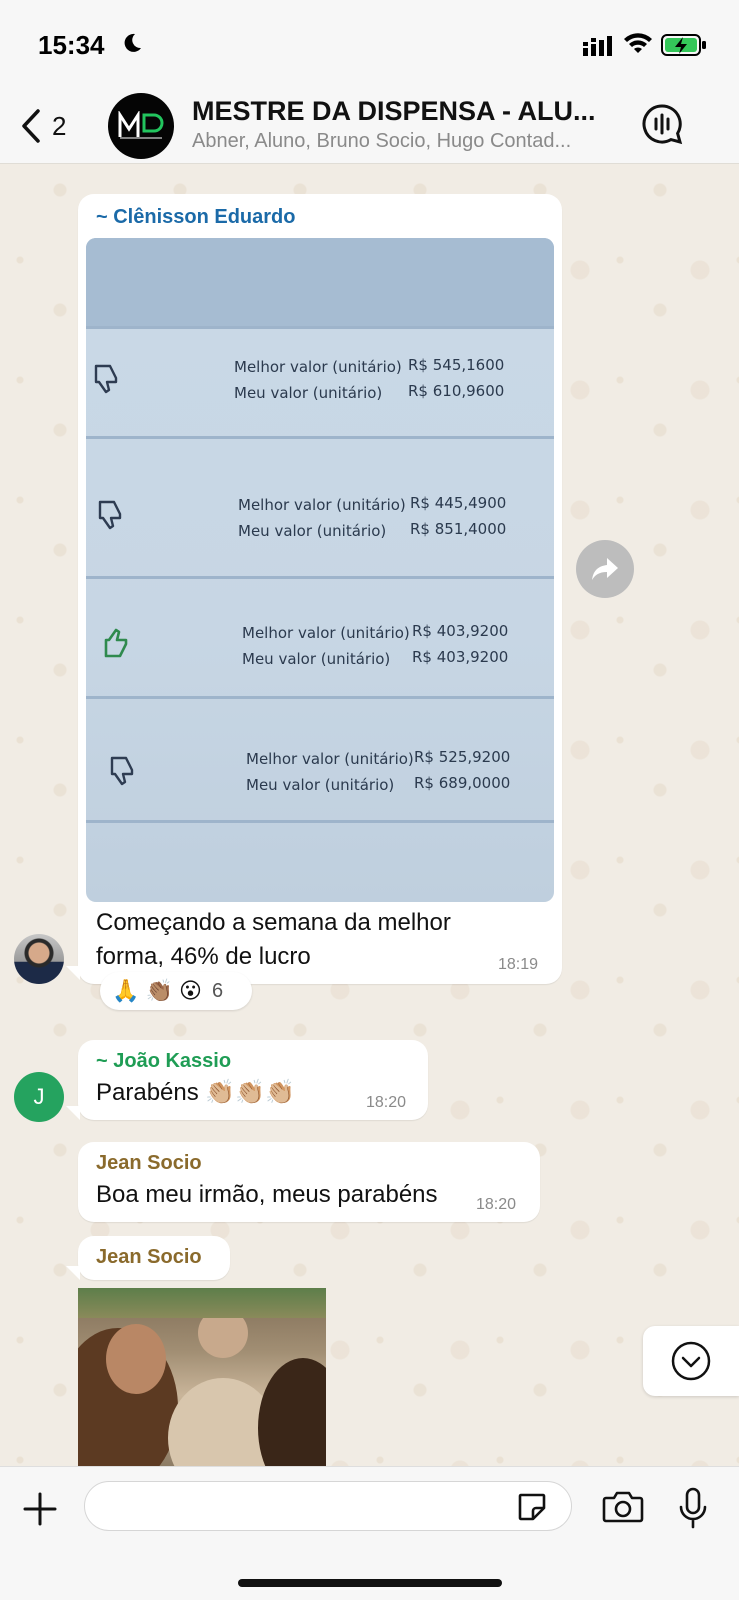 The image size is (739, 1600). I want to click on my-value: R$ 403,9200, so click(460, 657).